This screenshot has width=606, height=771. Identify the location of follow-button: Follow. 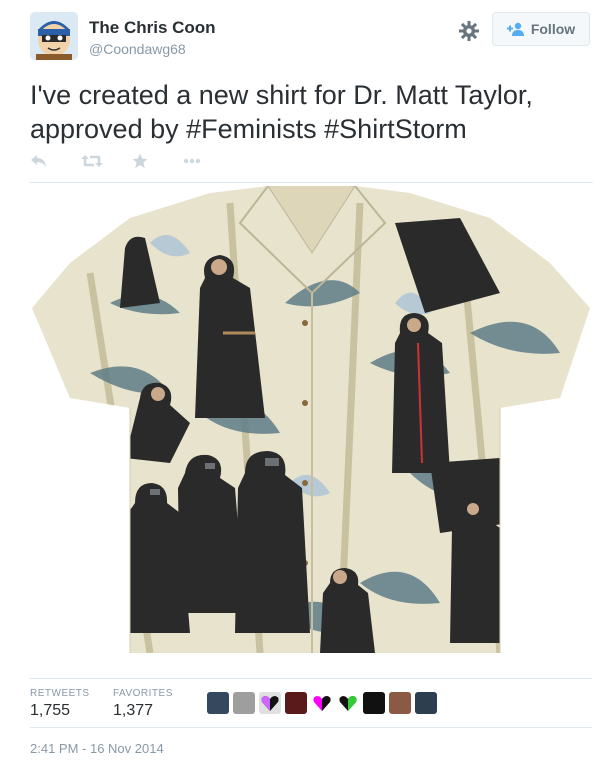
(541, 29).